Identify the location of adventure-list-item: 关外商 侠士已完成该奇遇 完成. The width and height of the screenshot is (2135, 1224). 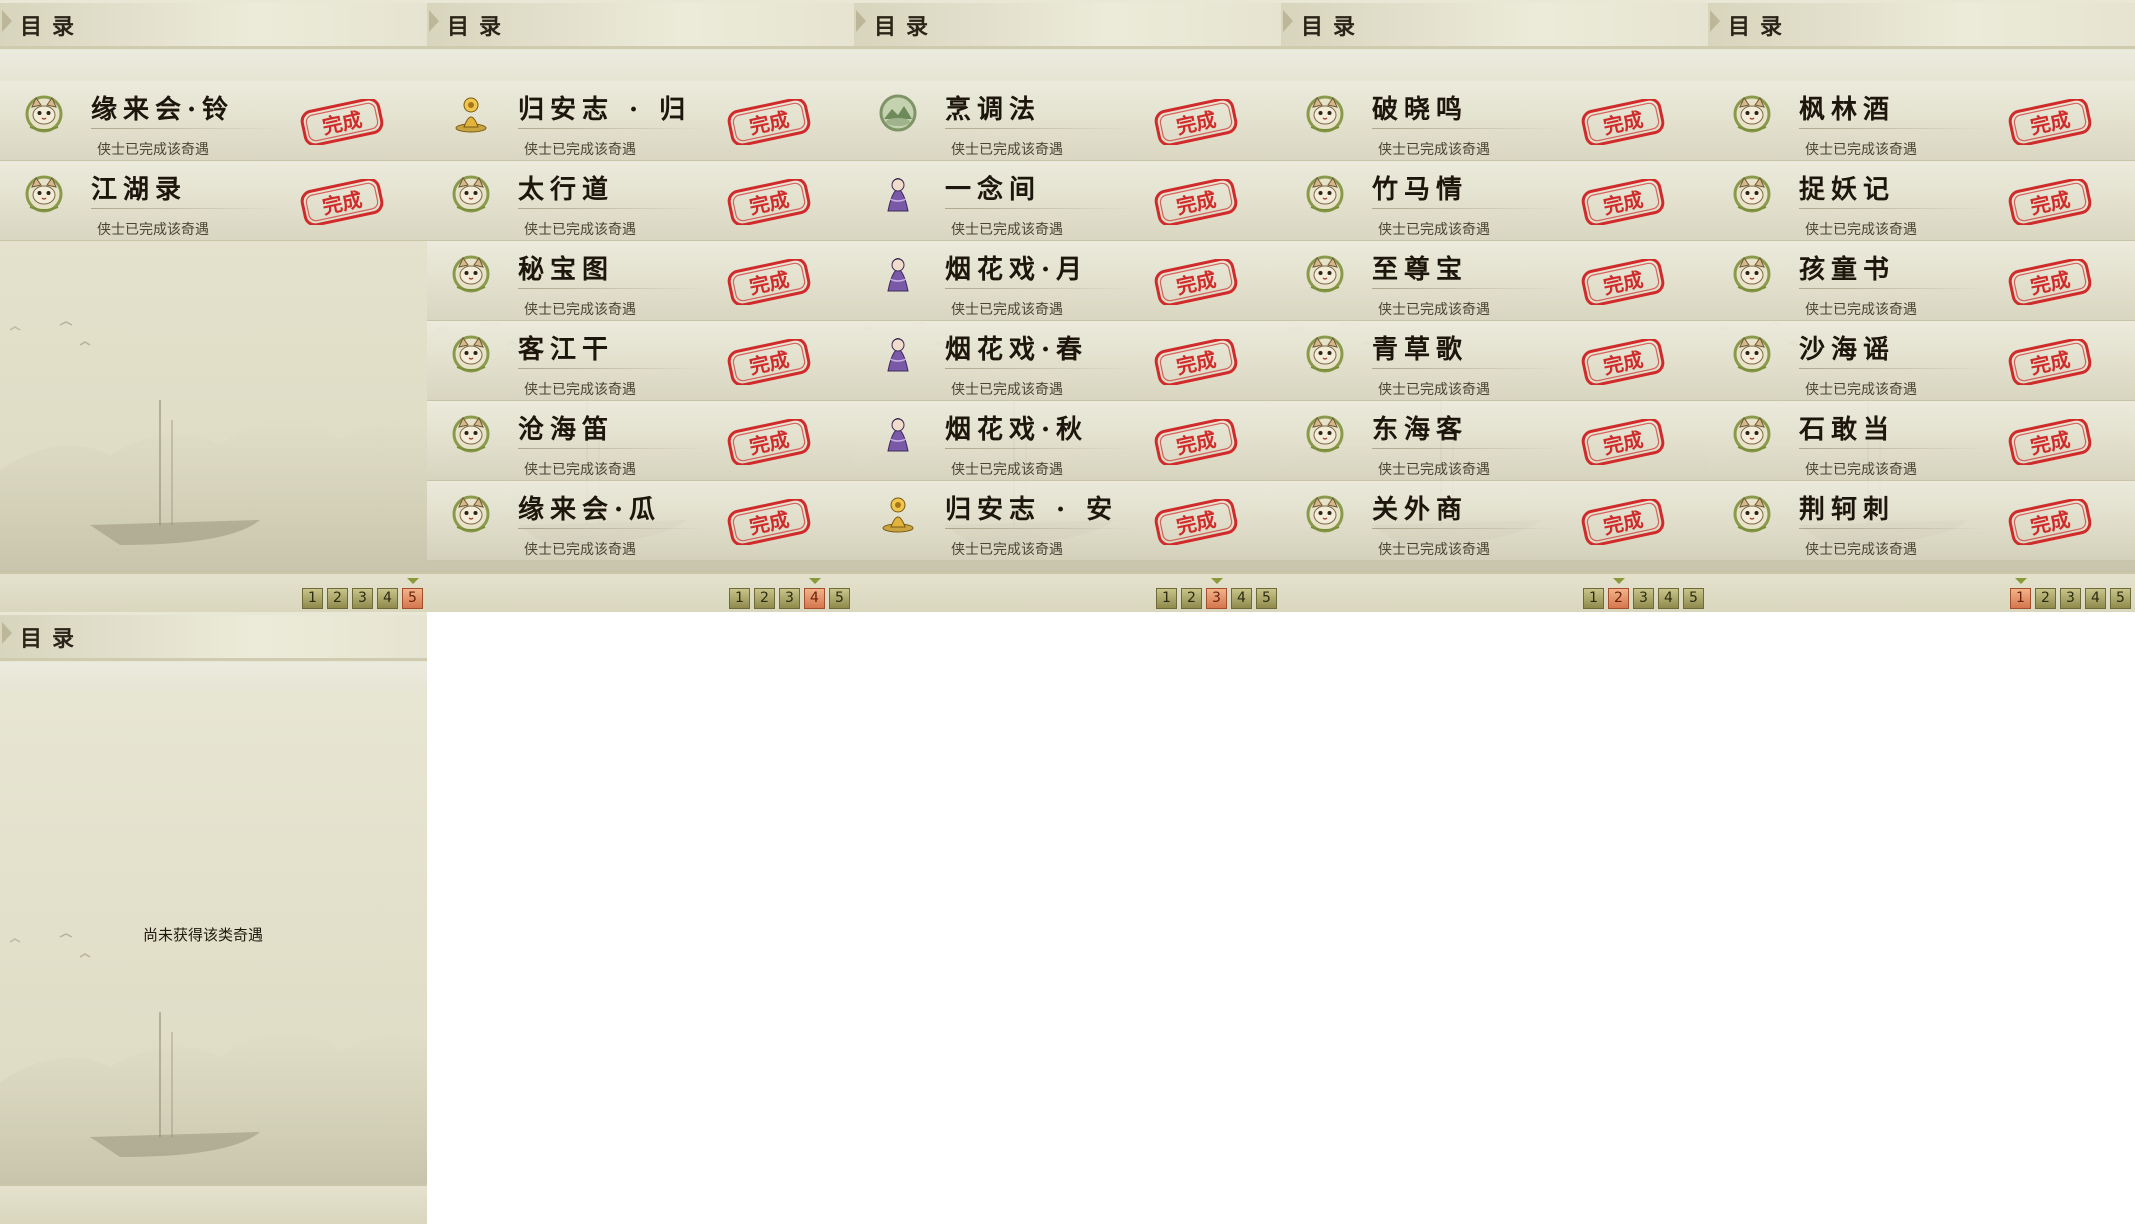
(1494, 521).